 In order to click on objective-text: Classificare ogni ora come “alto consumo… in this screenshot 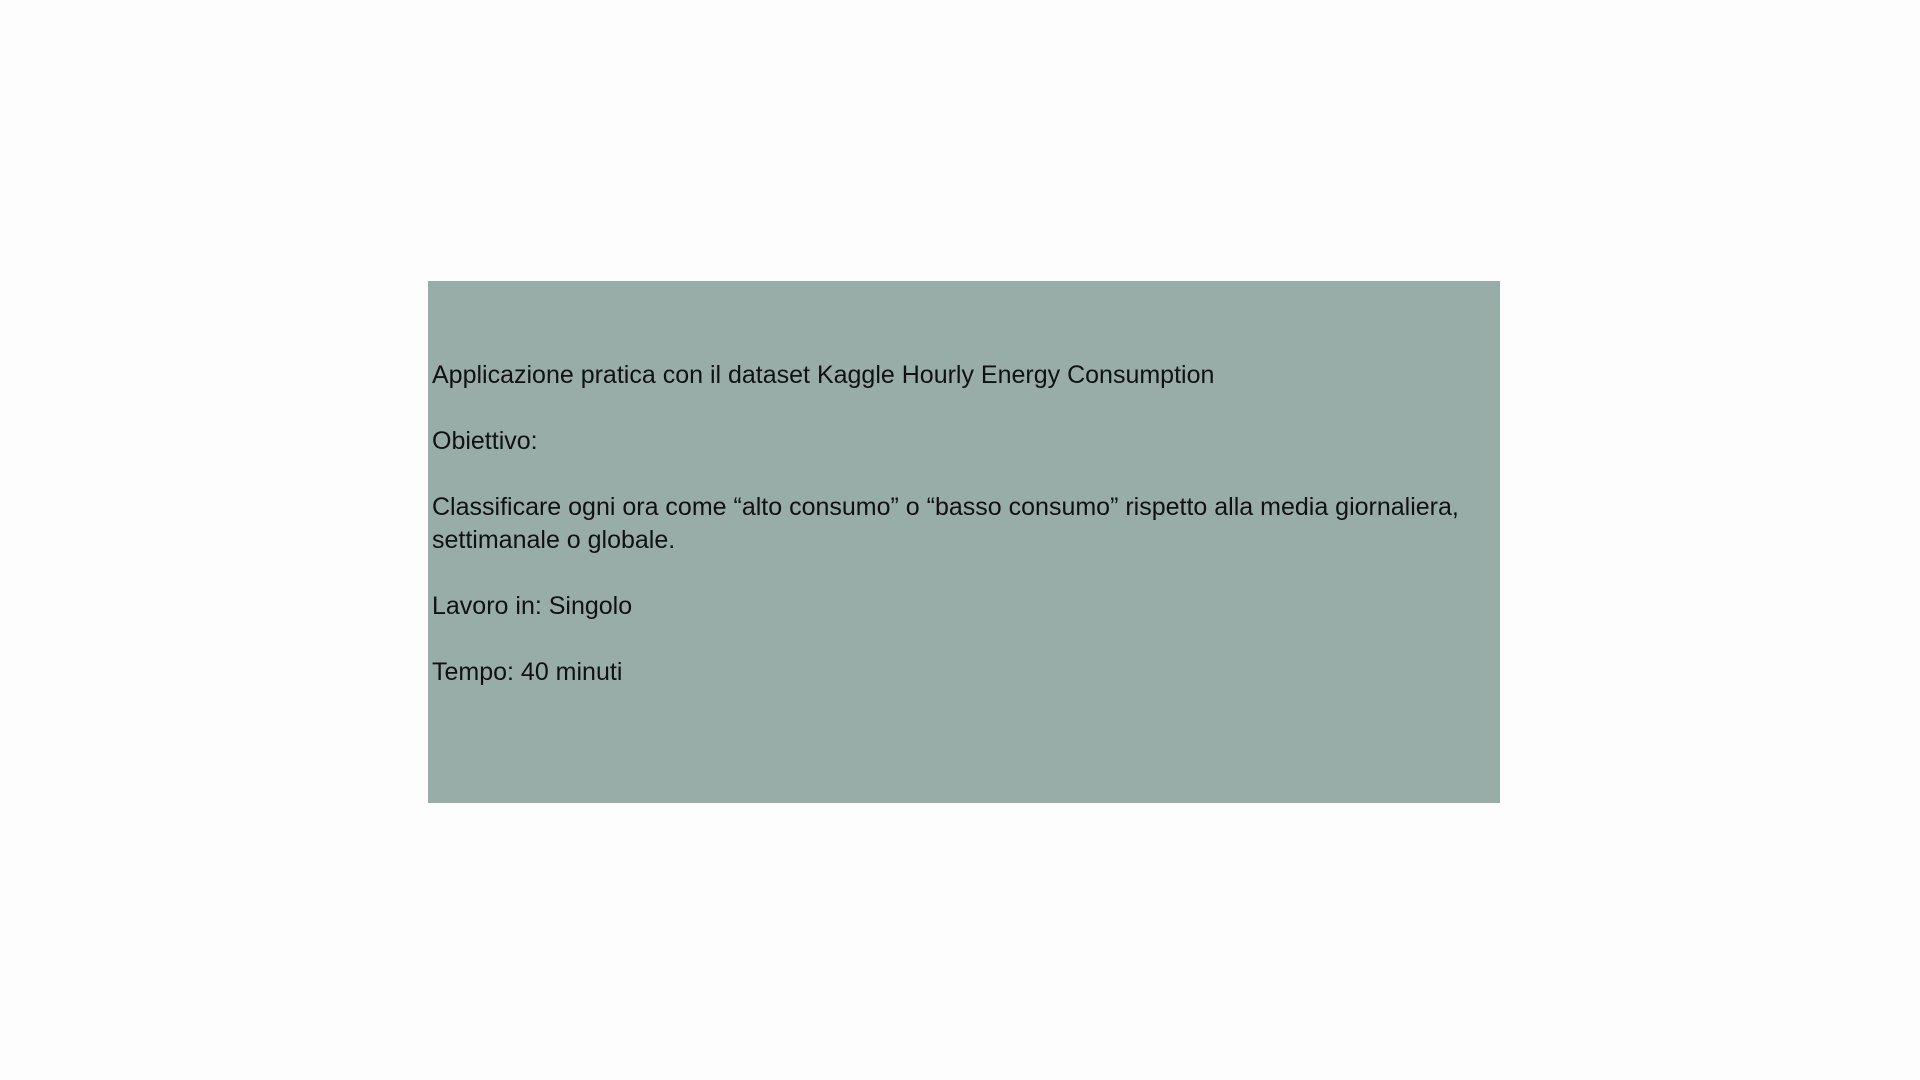, I will do `click(945, 523)`.